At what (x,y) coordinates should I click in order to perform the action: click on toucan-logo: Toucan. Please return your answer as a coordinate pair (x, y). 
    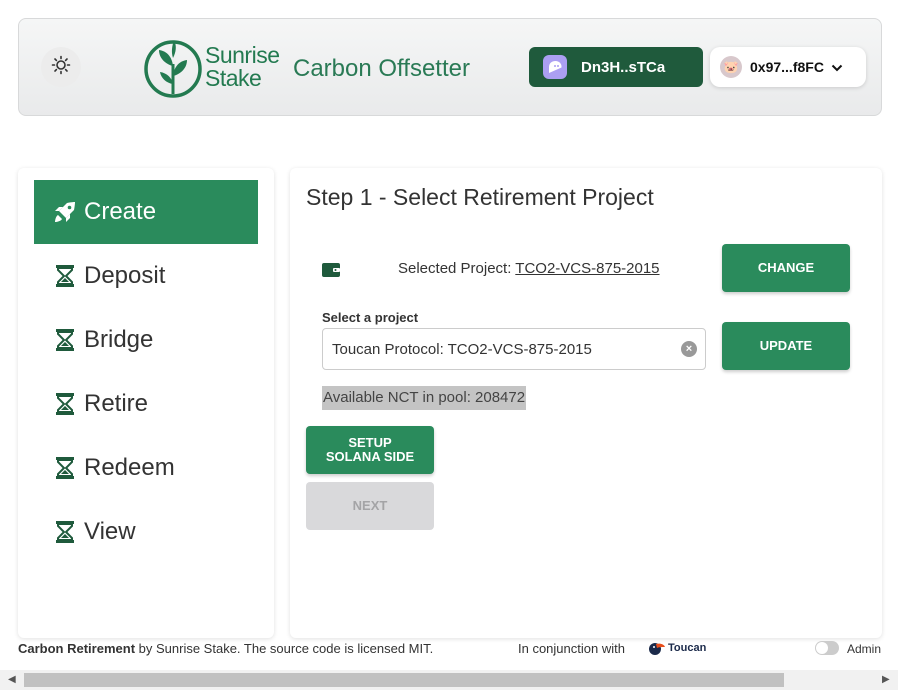
    Looking at the image, I should click on (677, 648).